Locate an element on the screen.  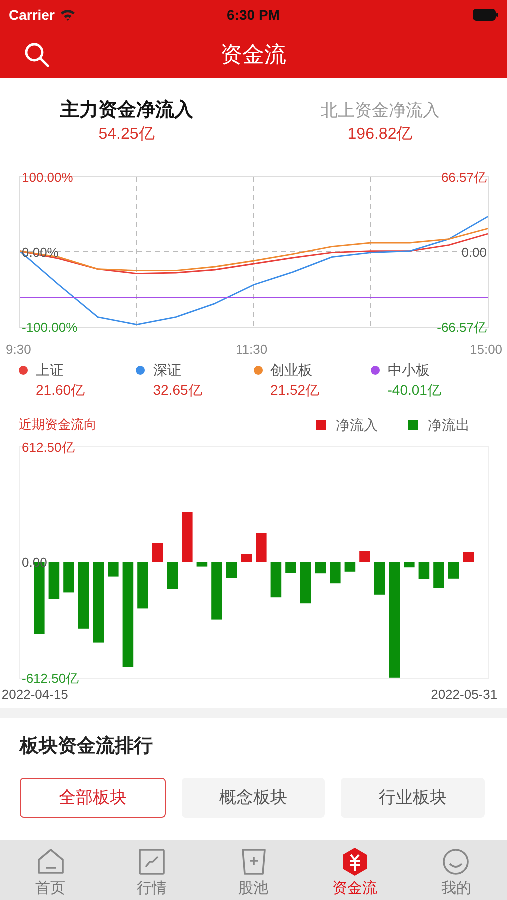
category-tab: 全部板块 is located at coordinates (93, 798).